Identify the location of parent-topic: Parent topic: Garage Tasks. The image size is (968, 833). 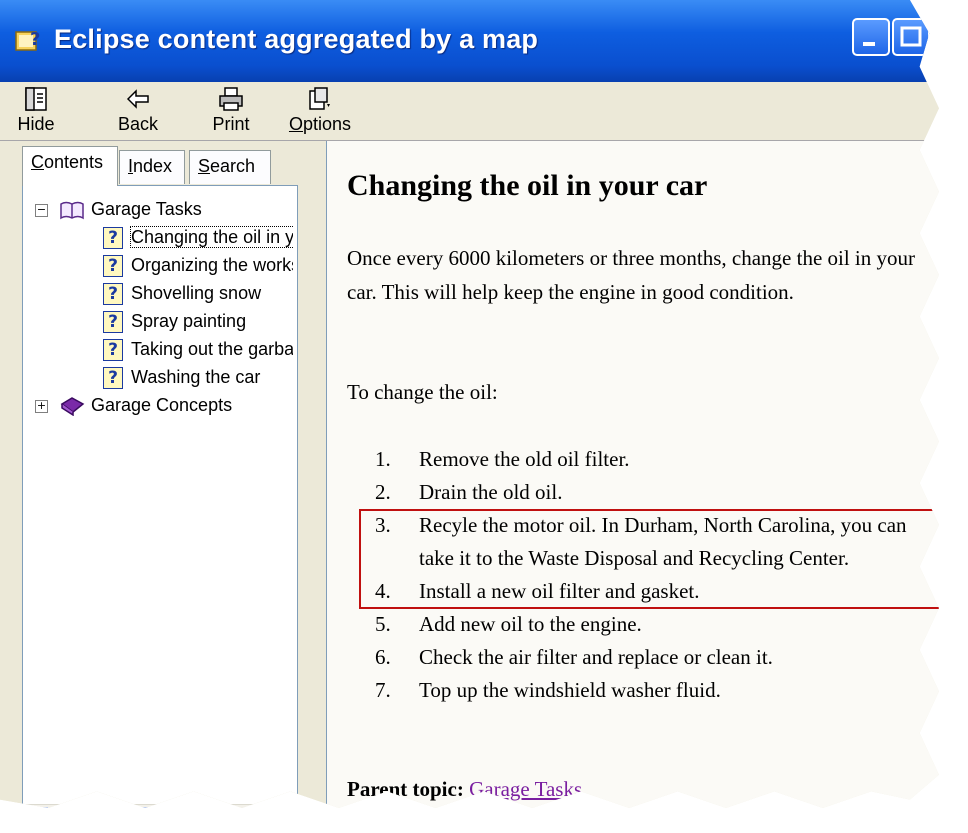
(464, 789).